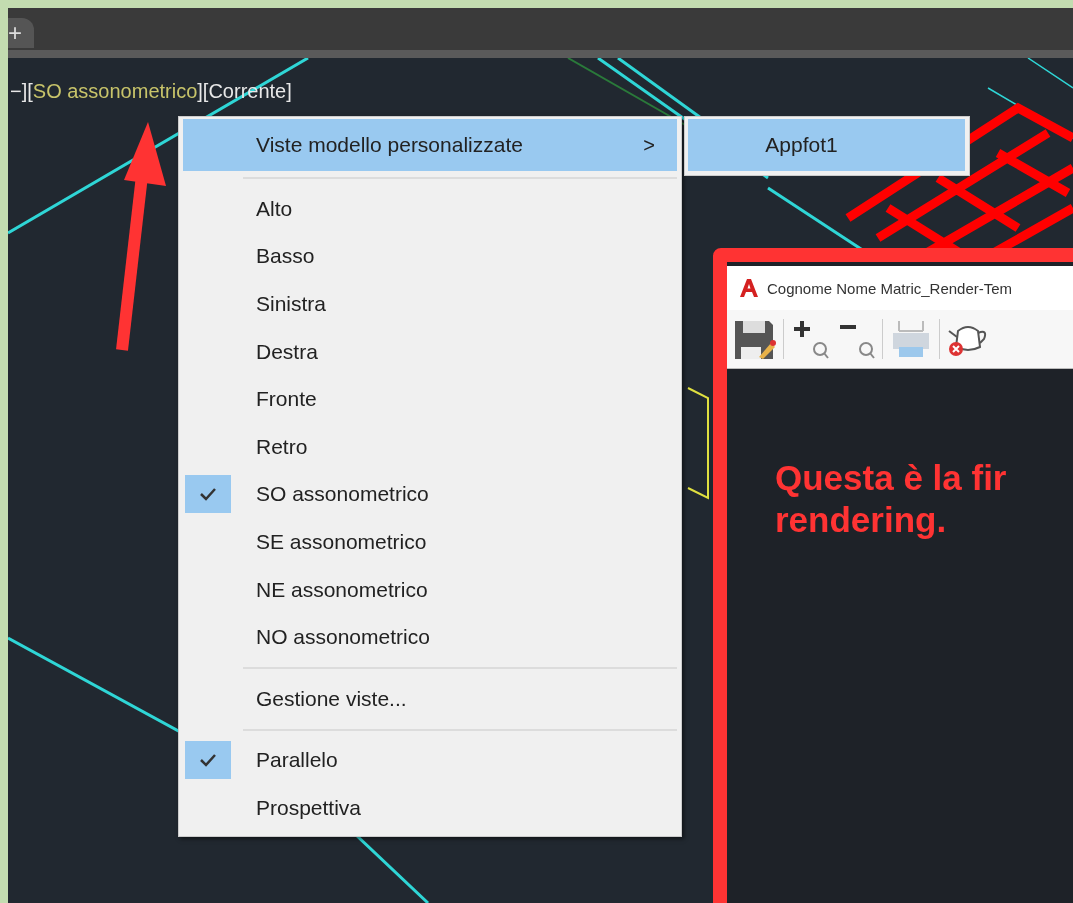  I want to click on annotation-text: Questa è la fir rendering., so click(891, 499).